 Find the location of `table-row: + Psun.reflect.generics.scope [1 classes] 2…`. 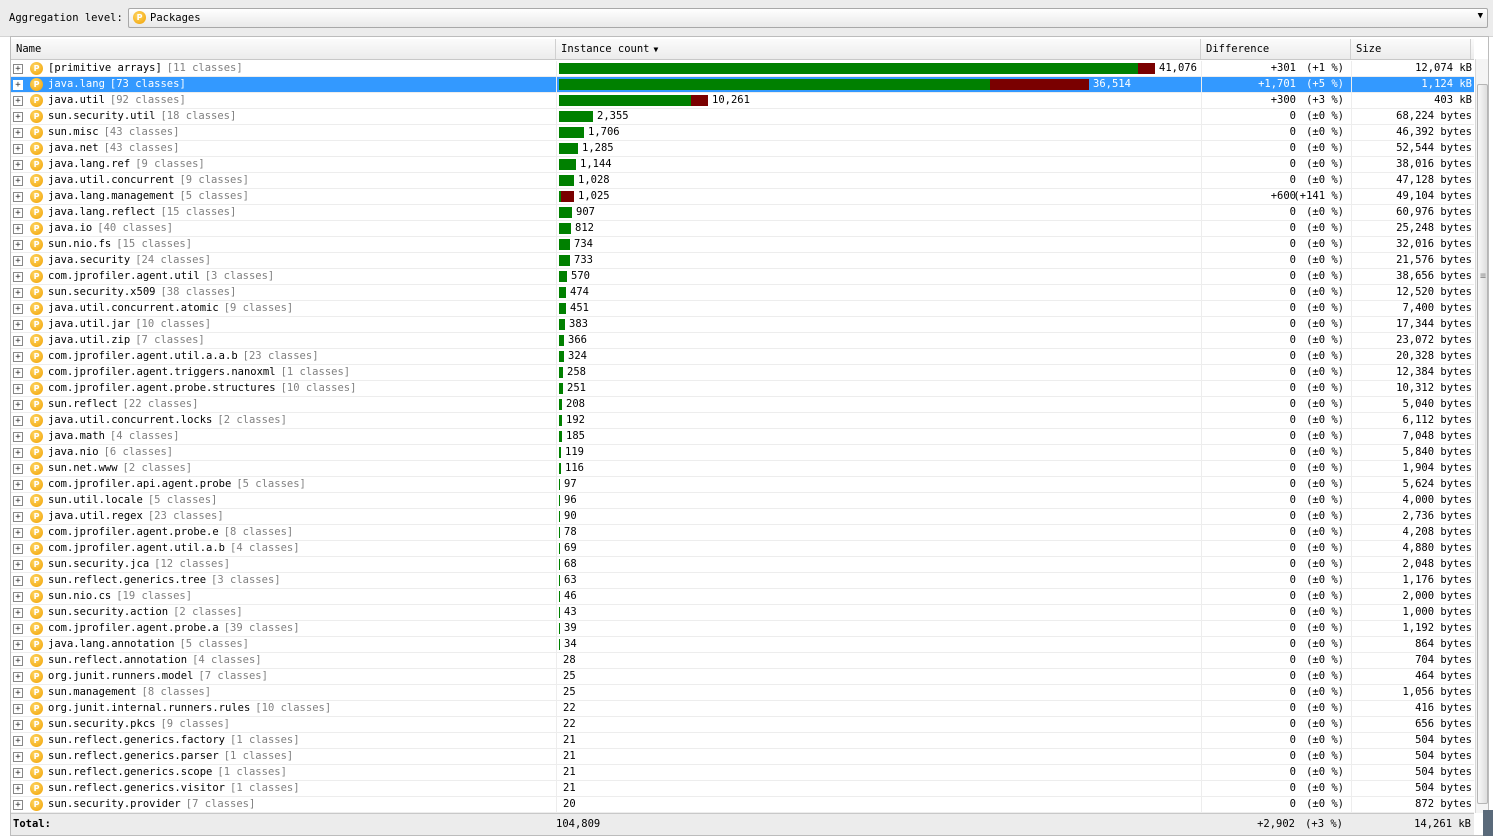

table-row: + Psun.reflect.generics.scope [1 classes] 2… is located at coordinates (742, 773).